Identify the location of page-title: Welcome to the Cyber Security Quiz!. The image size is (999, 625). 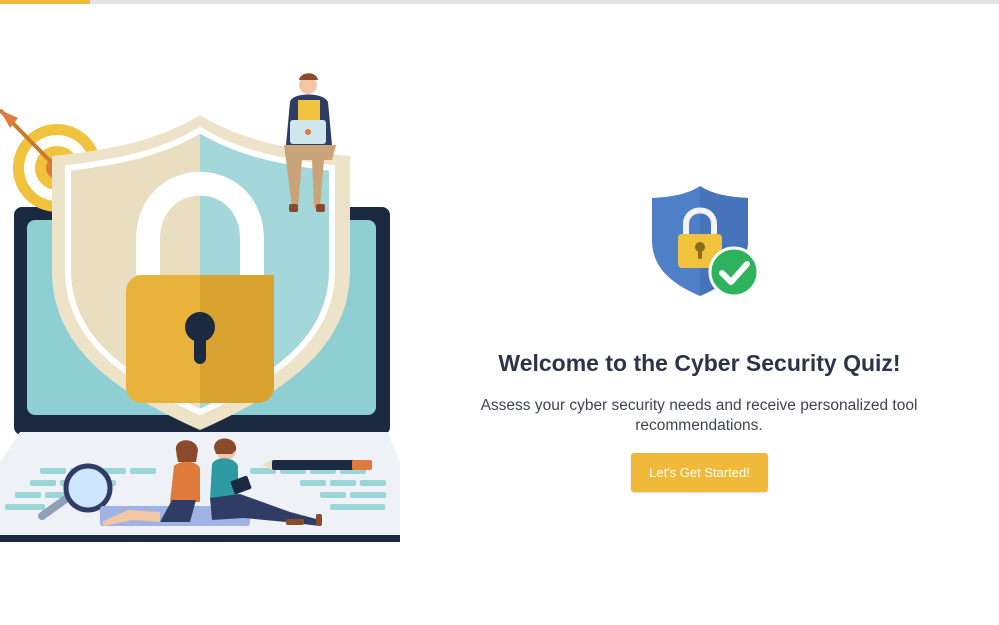
(699, 363).